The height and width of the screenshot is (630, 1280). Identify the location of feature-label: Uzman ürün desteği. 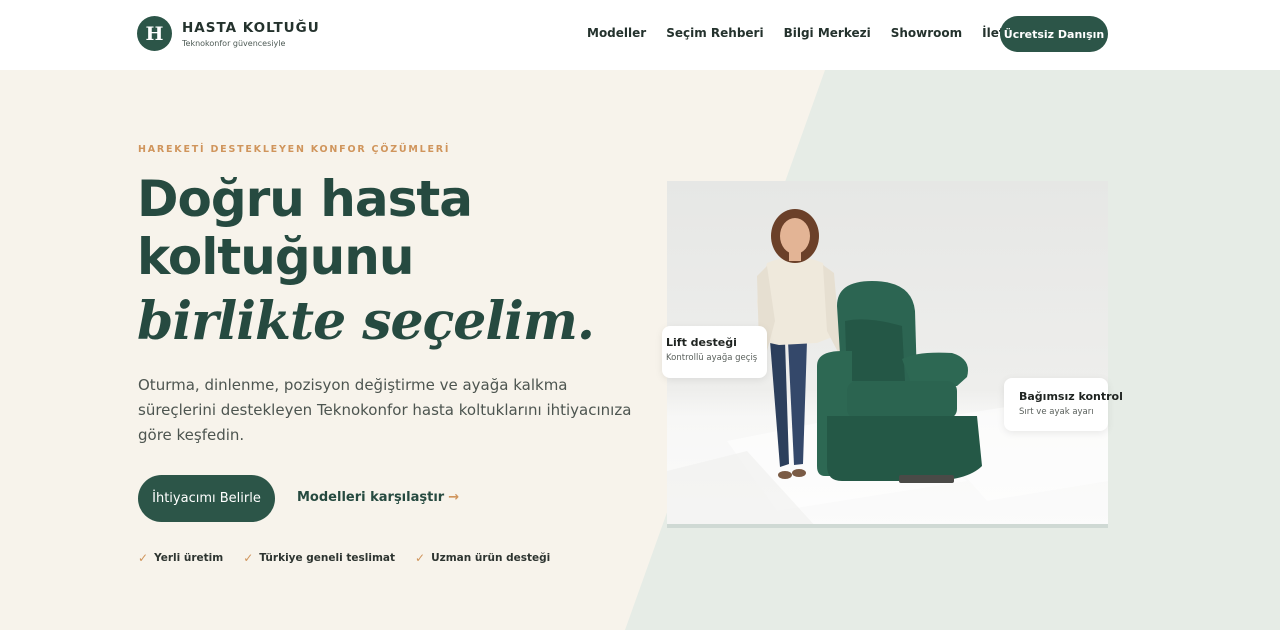
(491, 558).